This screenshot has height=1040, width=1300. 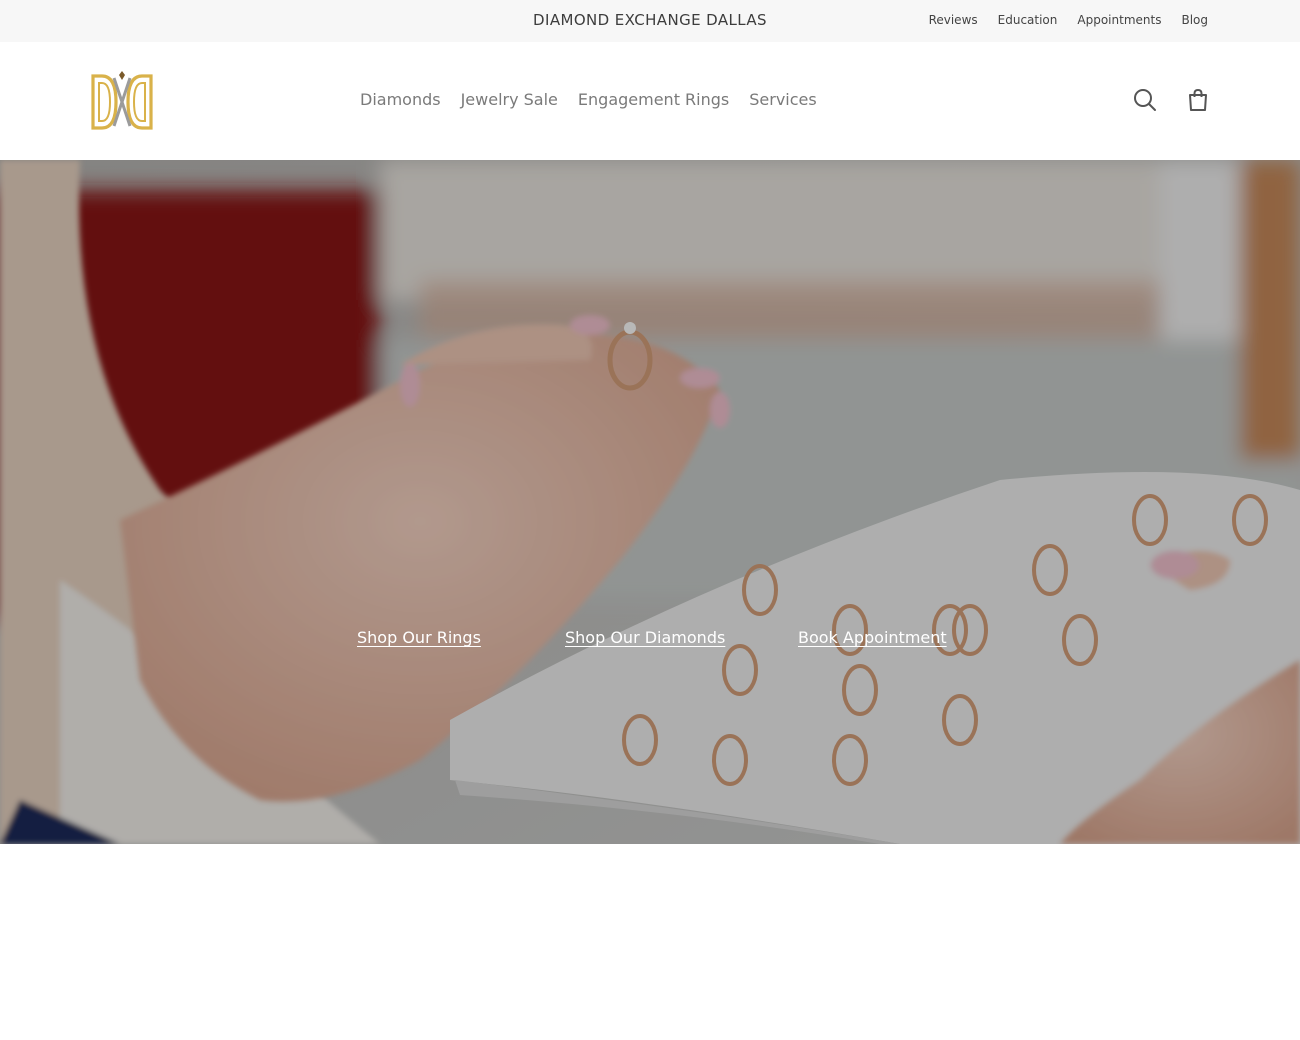 I want to click on shop-diamonds-link: Shop Our Diamonds, so click(x=645, y=637).